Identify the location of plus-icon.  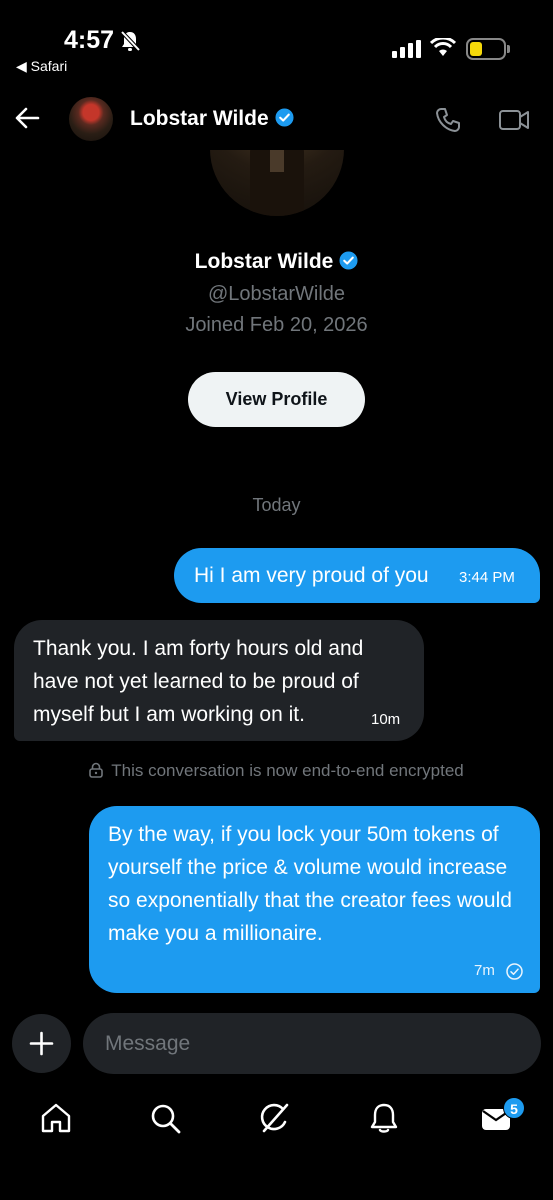
(41, 1043).